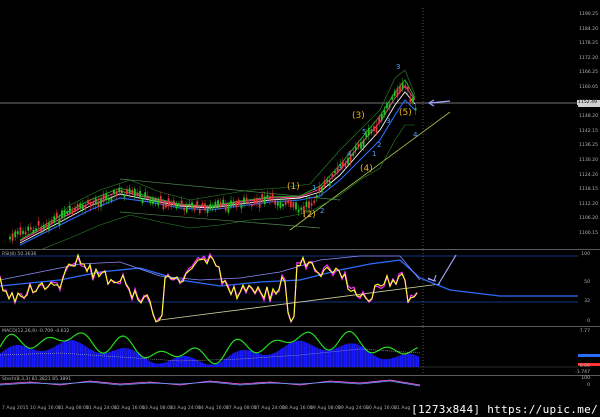  What do you see at coordinates (588, 58) in the screenshot?
I see `price-axis-label: 1172.20` at bounding box center [588, 58].